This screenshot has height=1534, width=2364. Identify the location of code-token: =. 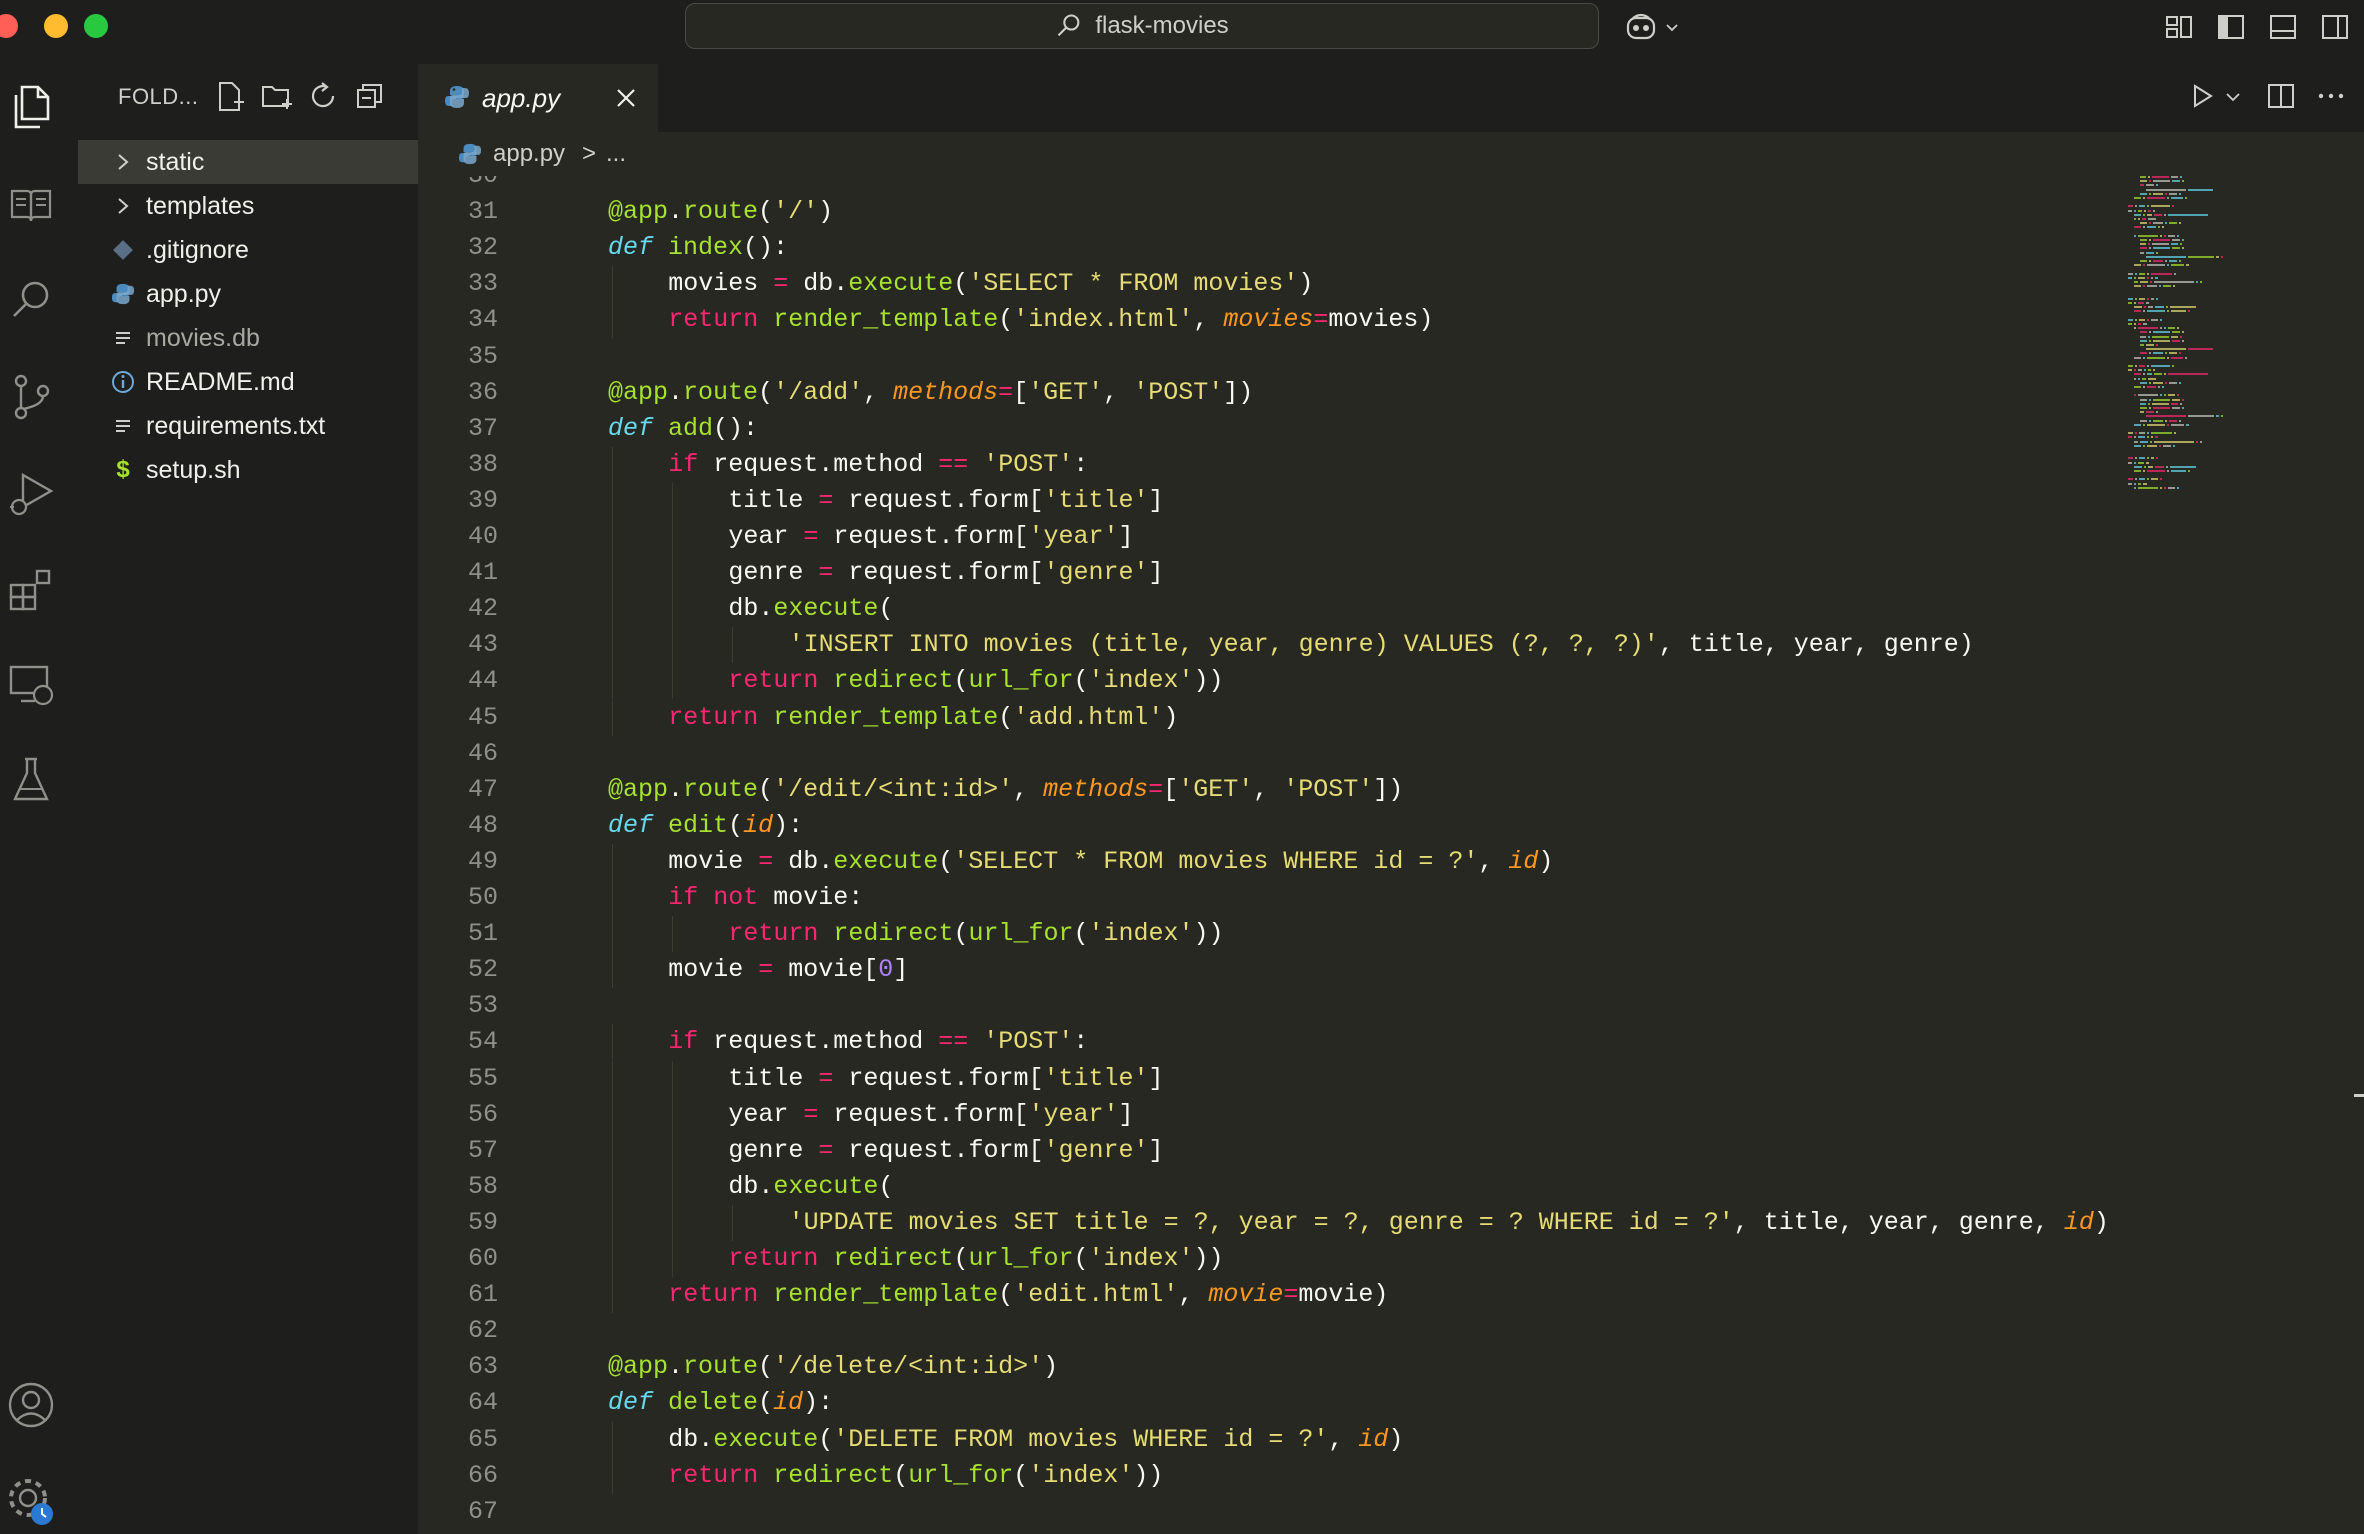
(826, 1078).